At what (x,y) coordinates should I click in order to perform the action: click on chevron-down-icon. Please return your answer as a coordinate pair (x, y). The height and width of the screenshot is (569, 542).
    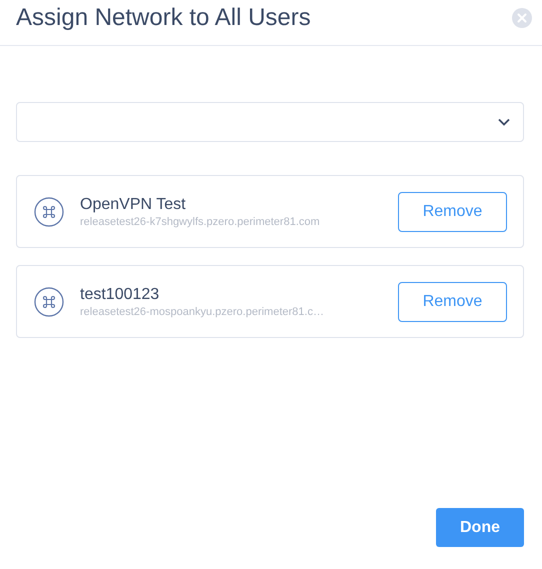
    Looking at the image, I should click on (504, 122).